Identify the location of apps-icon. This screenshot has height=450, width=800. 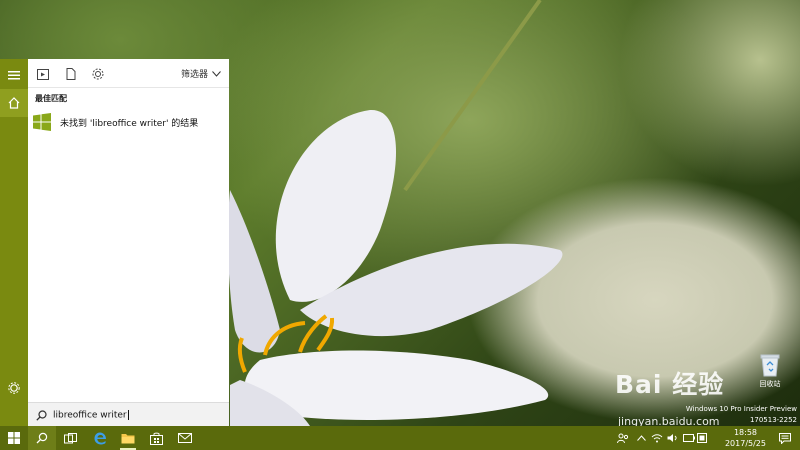
(43, 74).